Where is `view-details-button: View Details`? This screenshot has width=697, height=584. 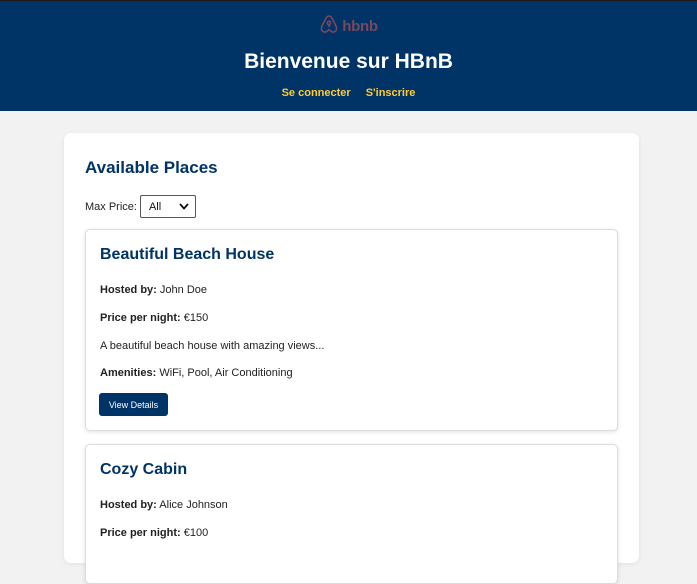
view-details-button: View Details is located at coordinates (133, 404).